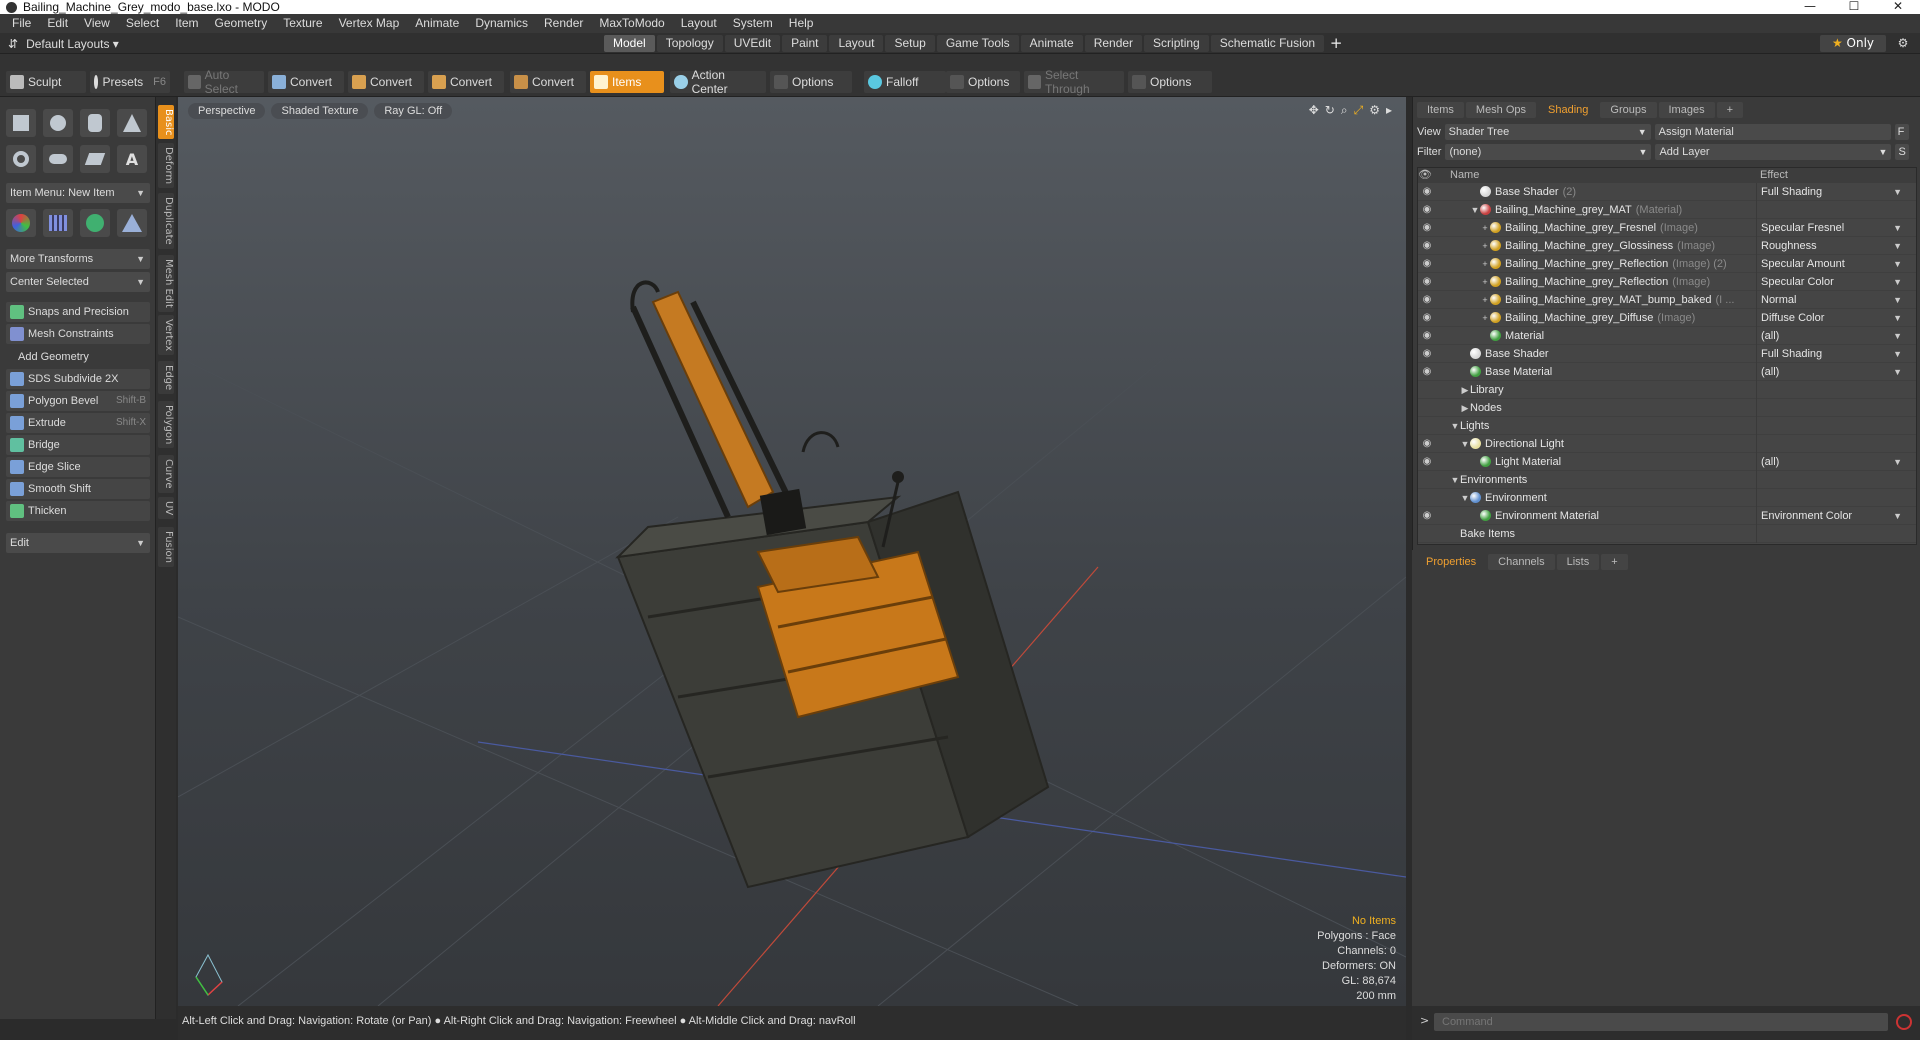 The height and width of the screenshot is (1040, 1920). I want to click on perspective-view-tab: Perspective, so click(227, 111).